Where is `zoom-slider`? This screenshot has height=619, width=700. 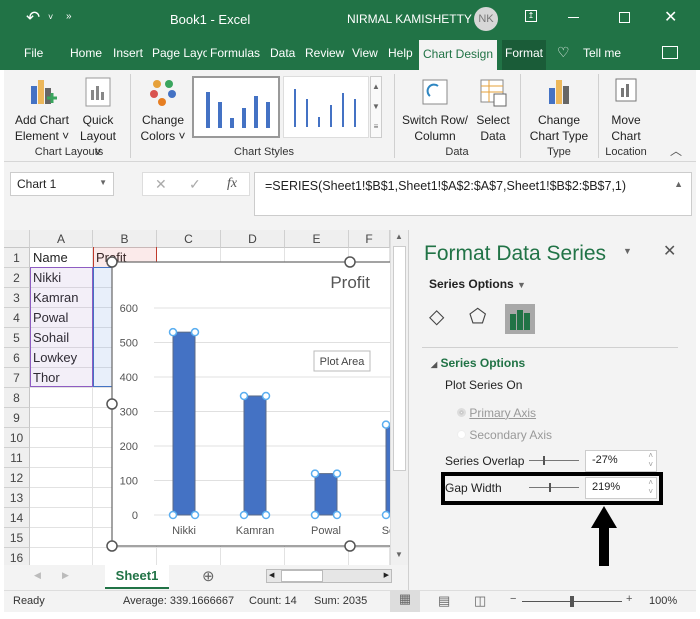 zoom-slider is located at coordinates (572, 601).